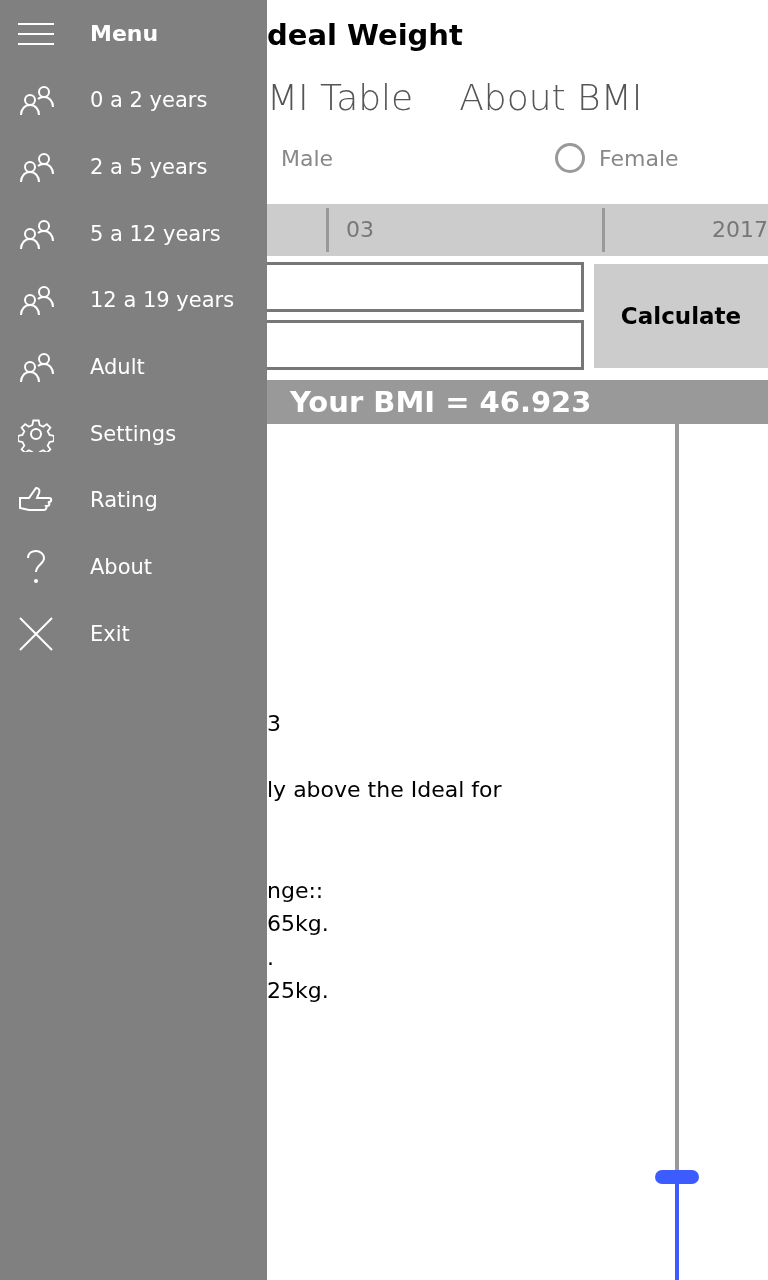 The image size is (768, 1280). Describe the element at coordinates (384, 790) in the screenshot. I see `result-text: ly above the Ideal for` at that location.